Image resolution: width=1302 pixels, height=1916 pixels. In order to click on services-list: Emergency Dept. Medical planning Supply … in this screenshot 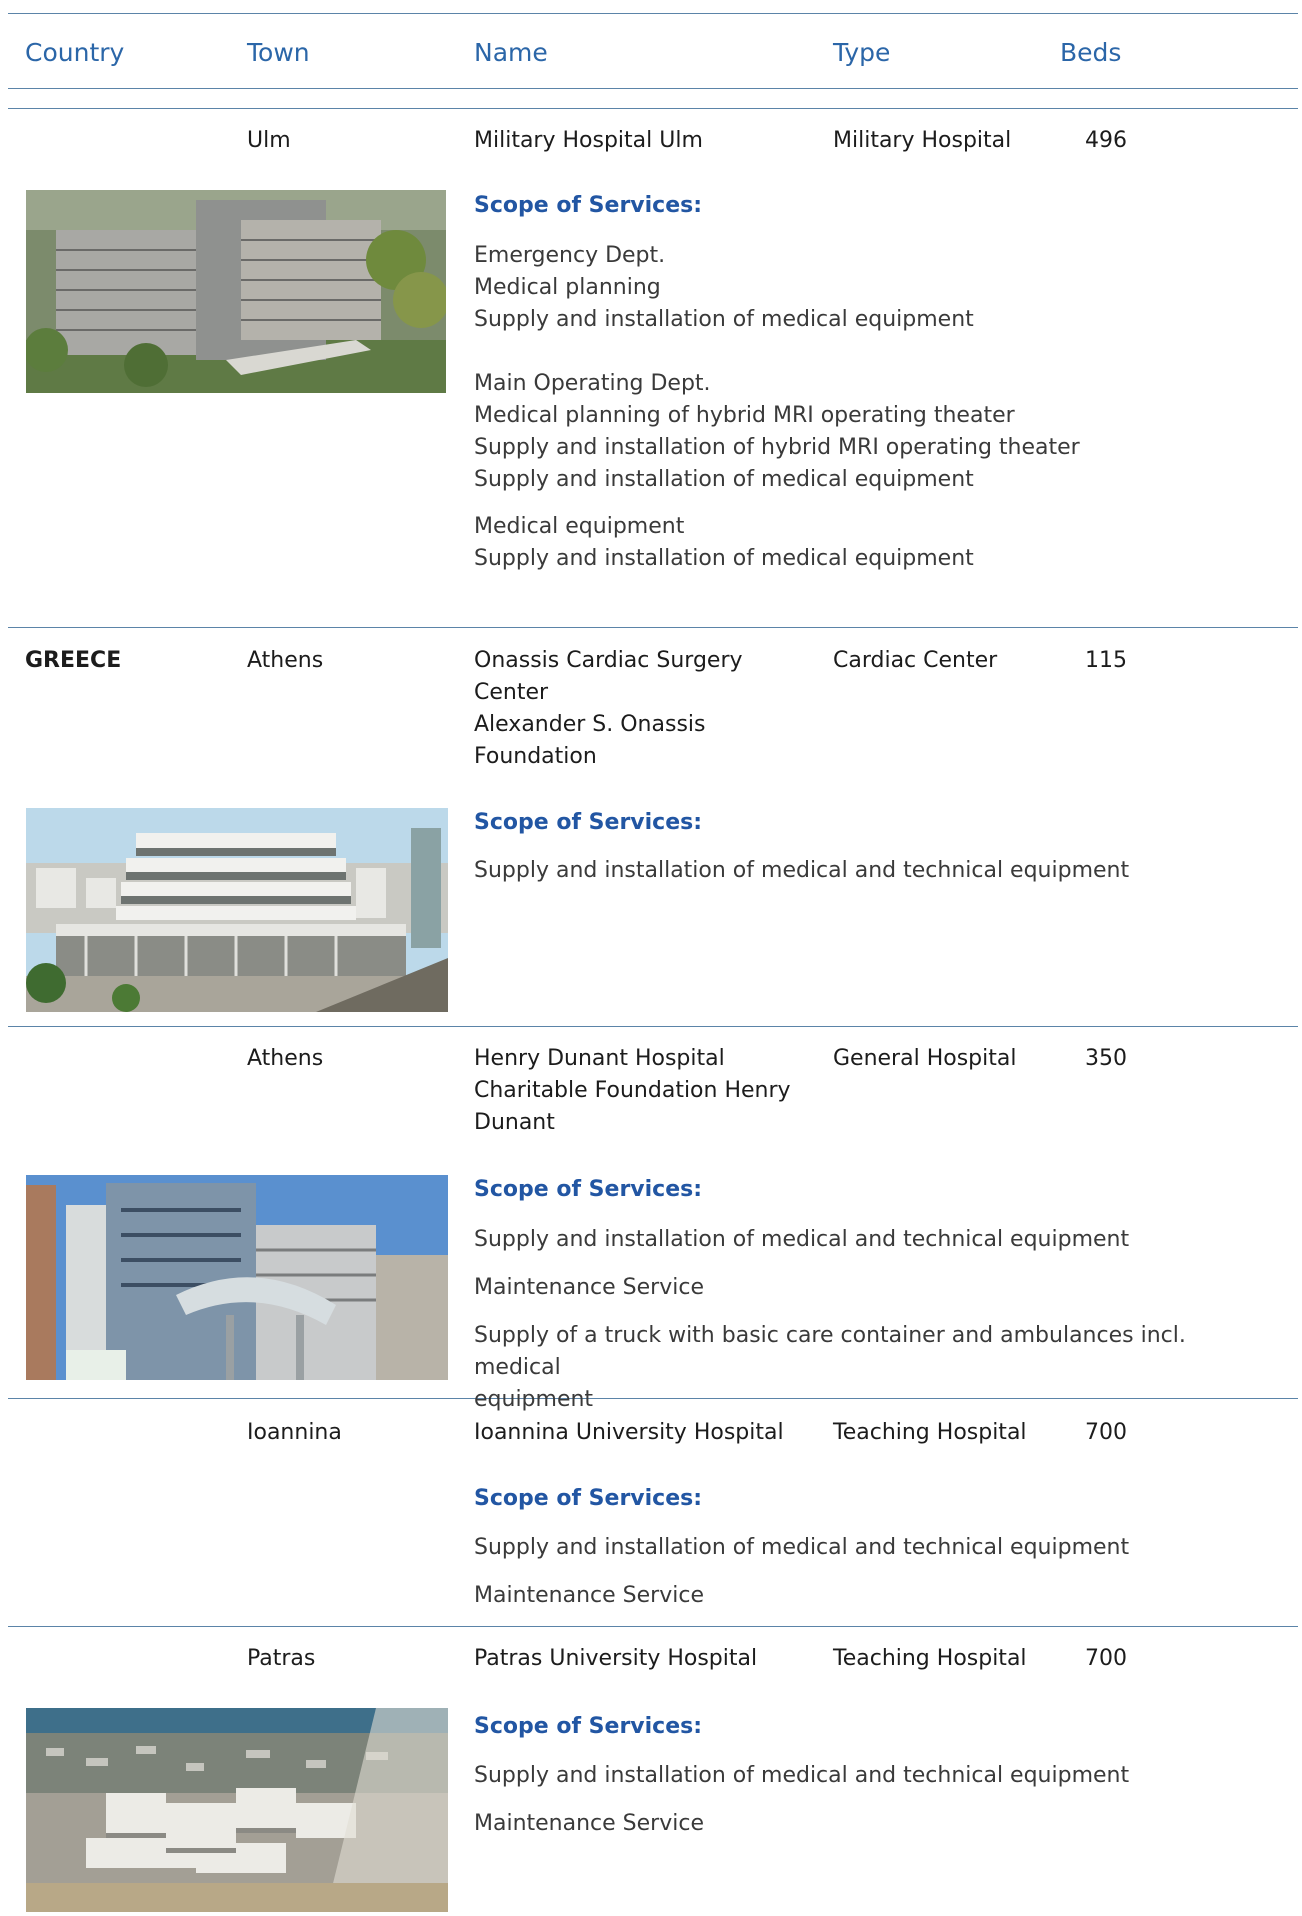, I will do `click(874, 407)`.